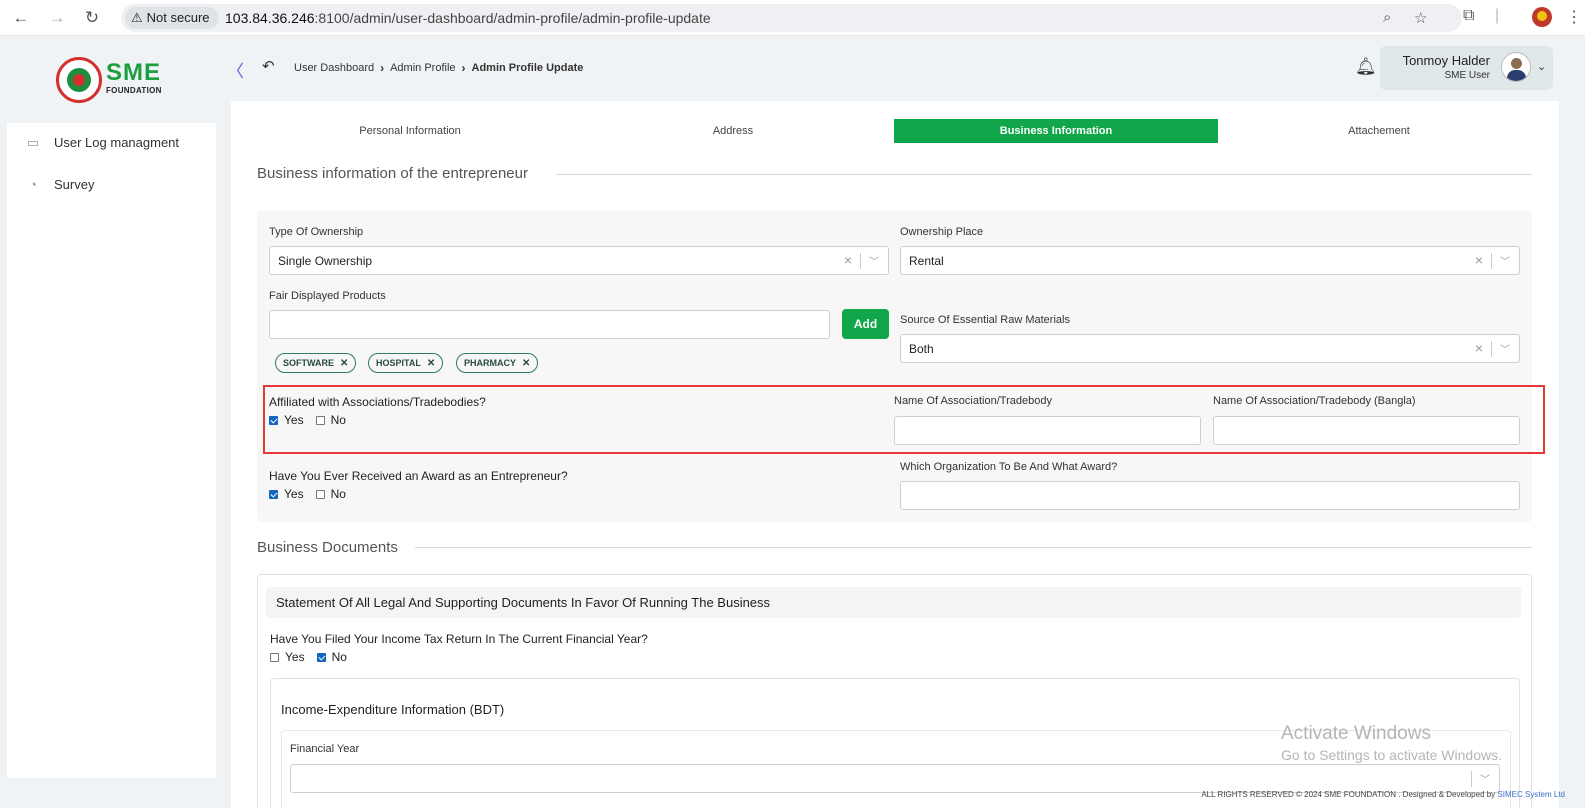 The width and height of the screenshot is (1585, 808). Describe the element at coordinates (1366, 67) in the screenshot. I see `notification-bell-icon: 🔔︎` at that location.